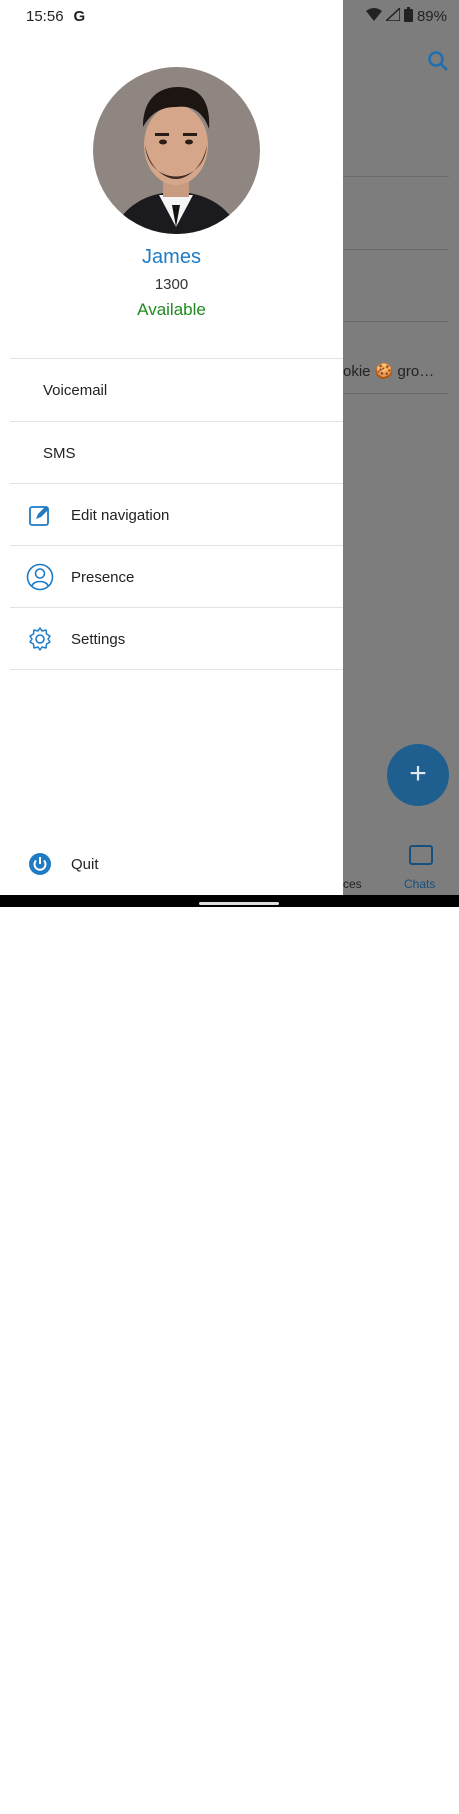 The height and width of the screenshot is (1814, 459). I want to click on menu-item-label: SMS, so click(59, 453).